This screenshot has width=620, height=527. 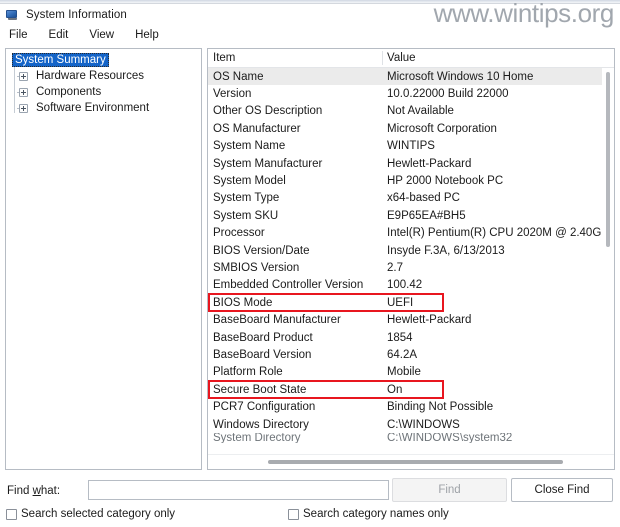 What do you see at coordinates (59, 35) in the screenshot?
I see `menu-item-edit: Edit` at bounding box center [59, 35].